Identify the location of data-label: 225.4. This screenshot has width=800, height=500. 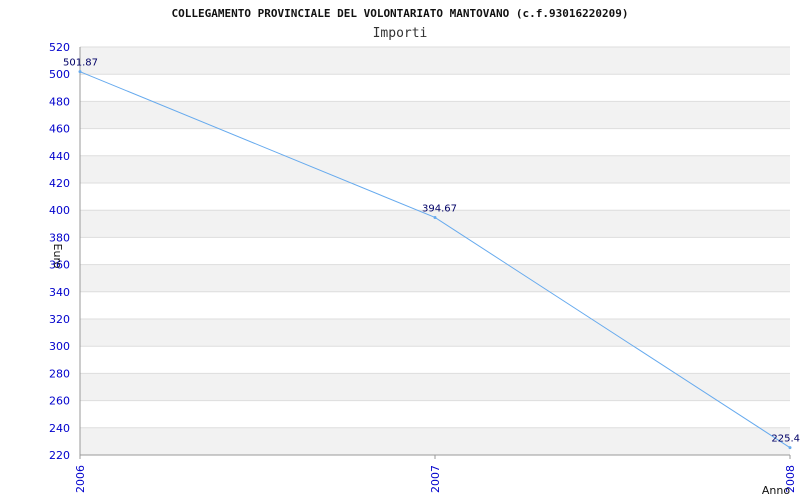
(785, 439).